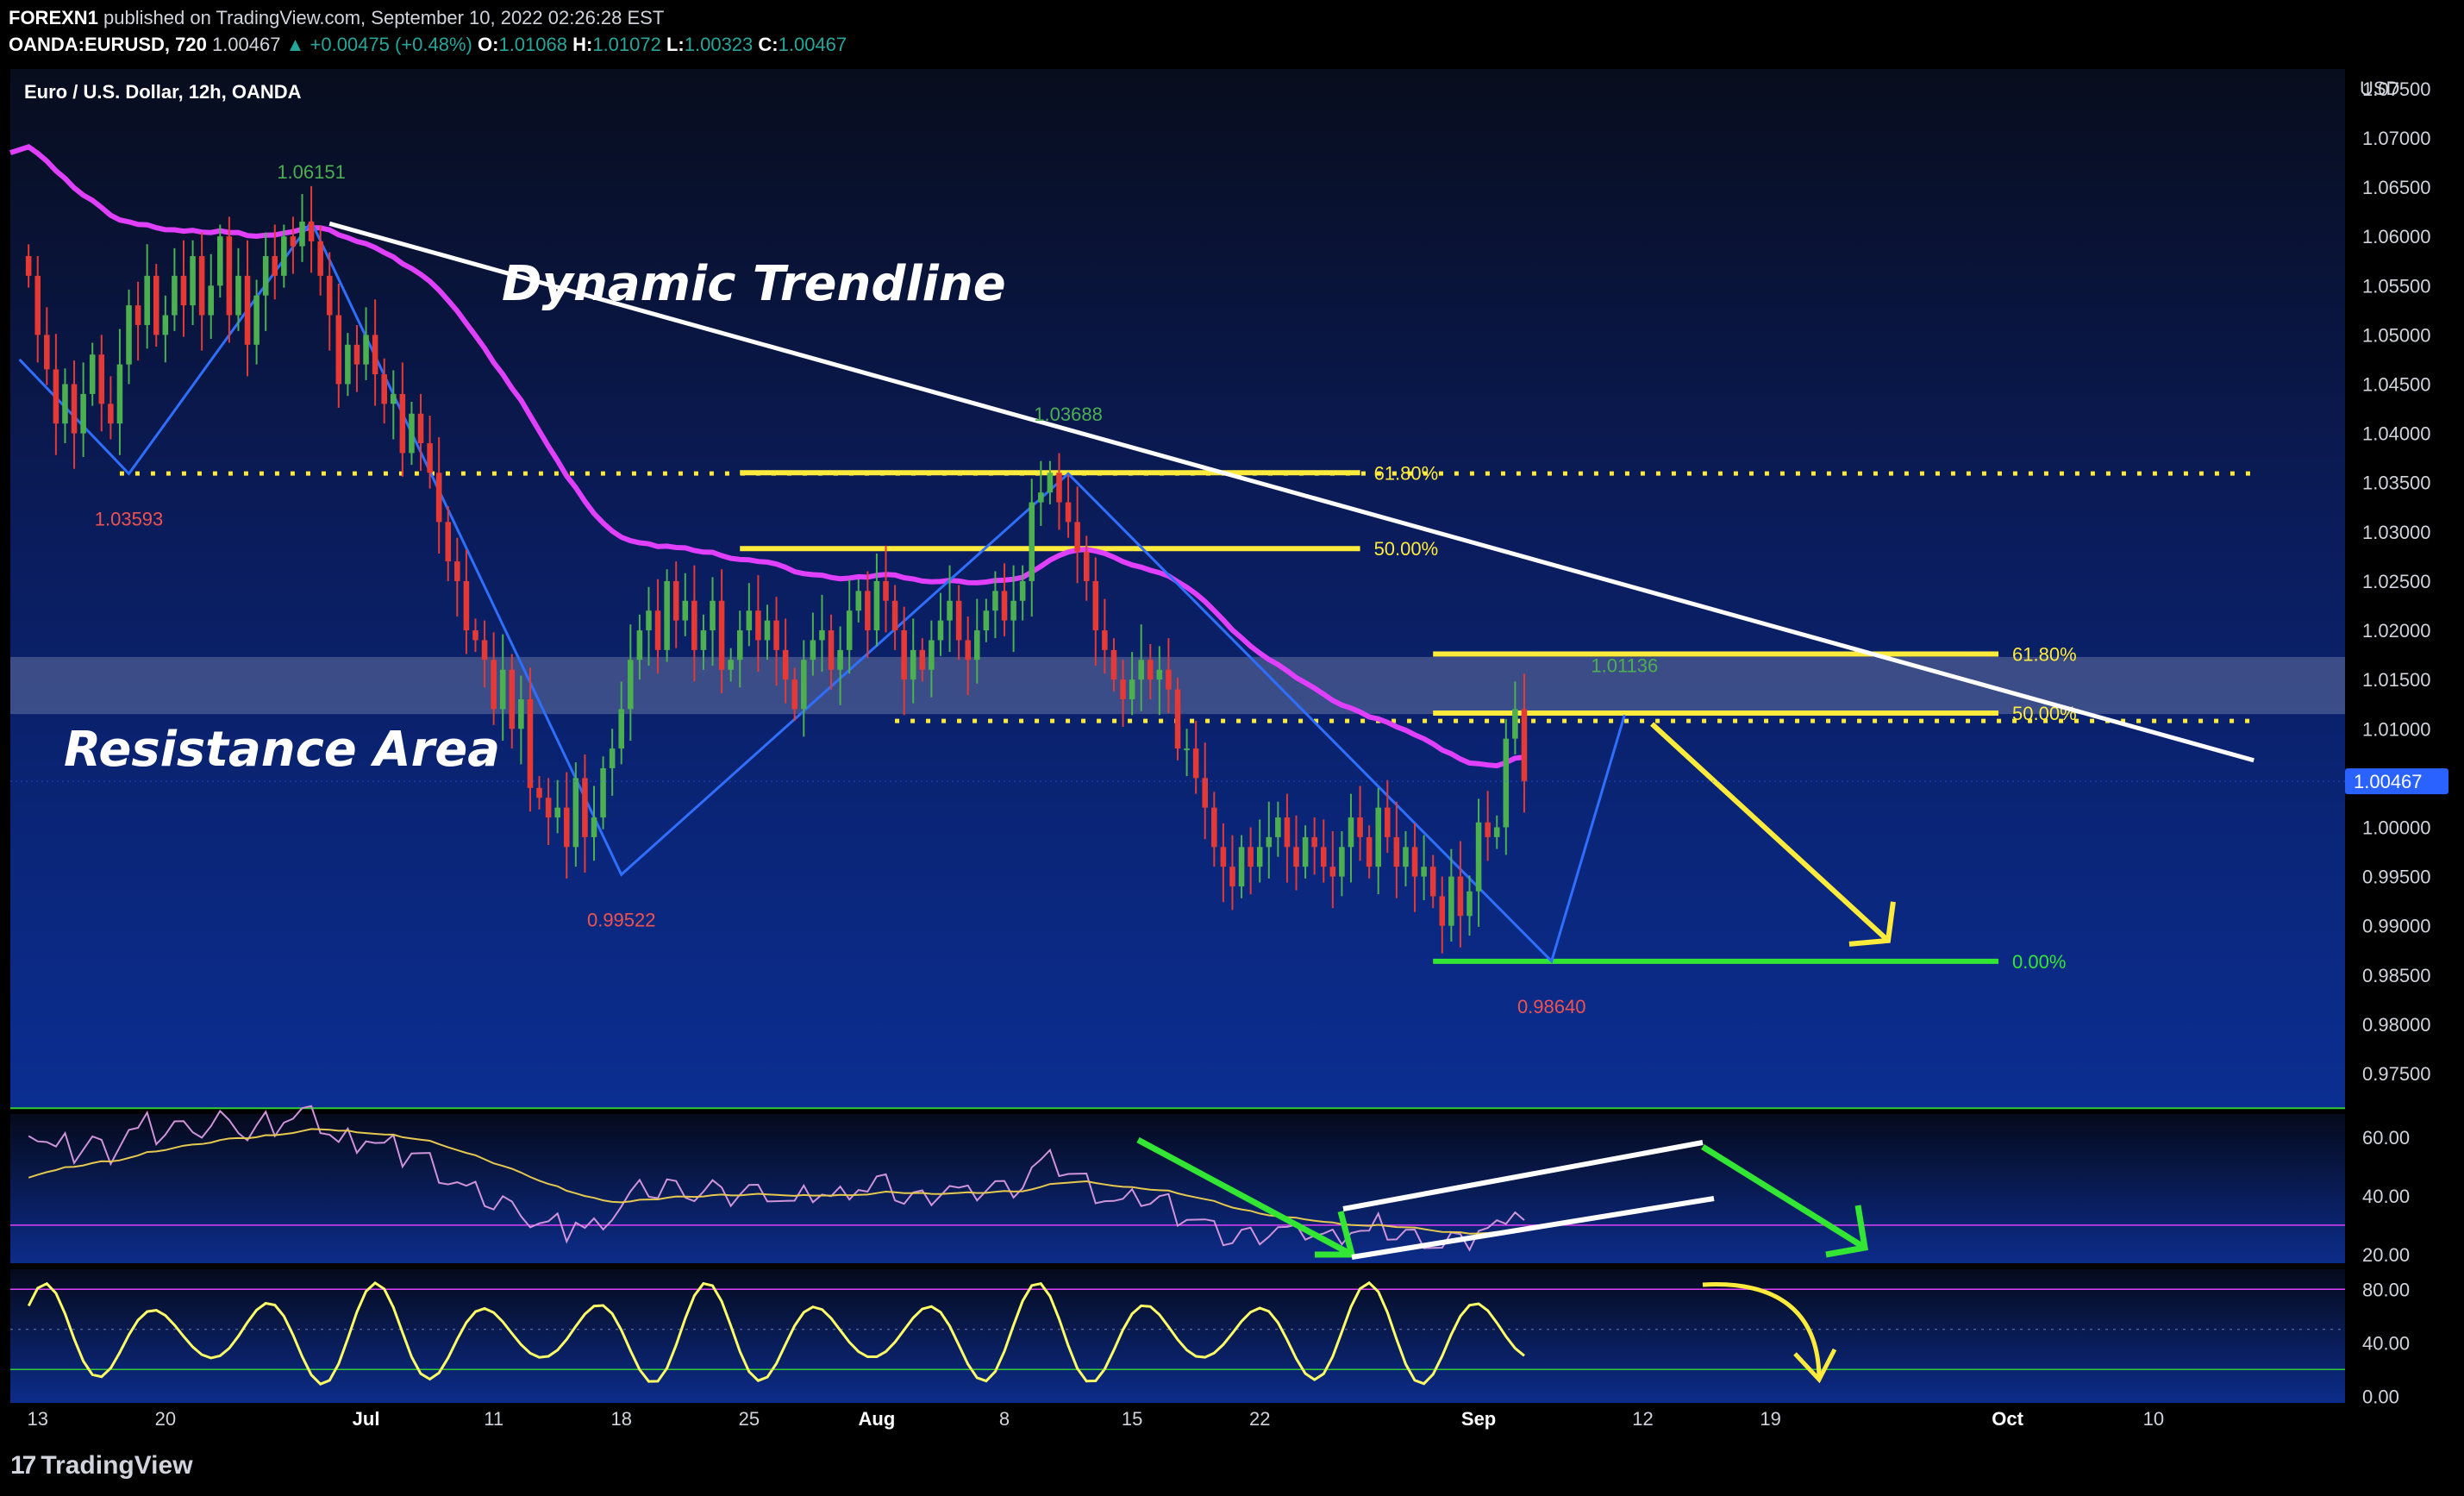 This screenshot has height=1496, width=2464. I want to click on y-tick-label: 1.06000, so click(2396, 236).